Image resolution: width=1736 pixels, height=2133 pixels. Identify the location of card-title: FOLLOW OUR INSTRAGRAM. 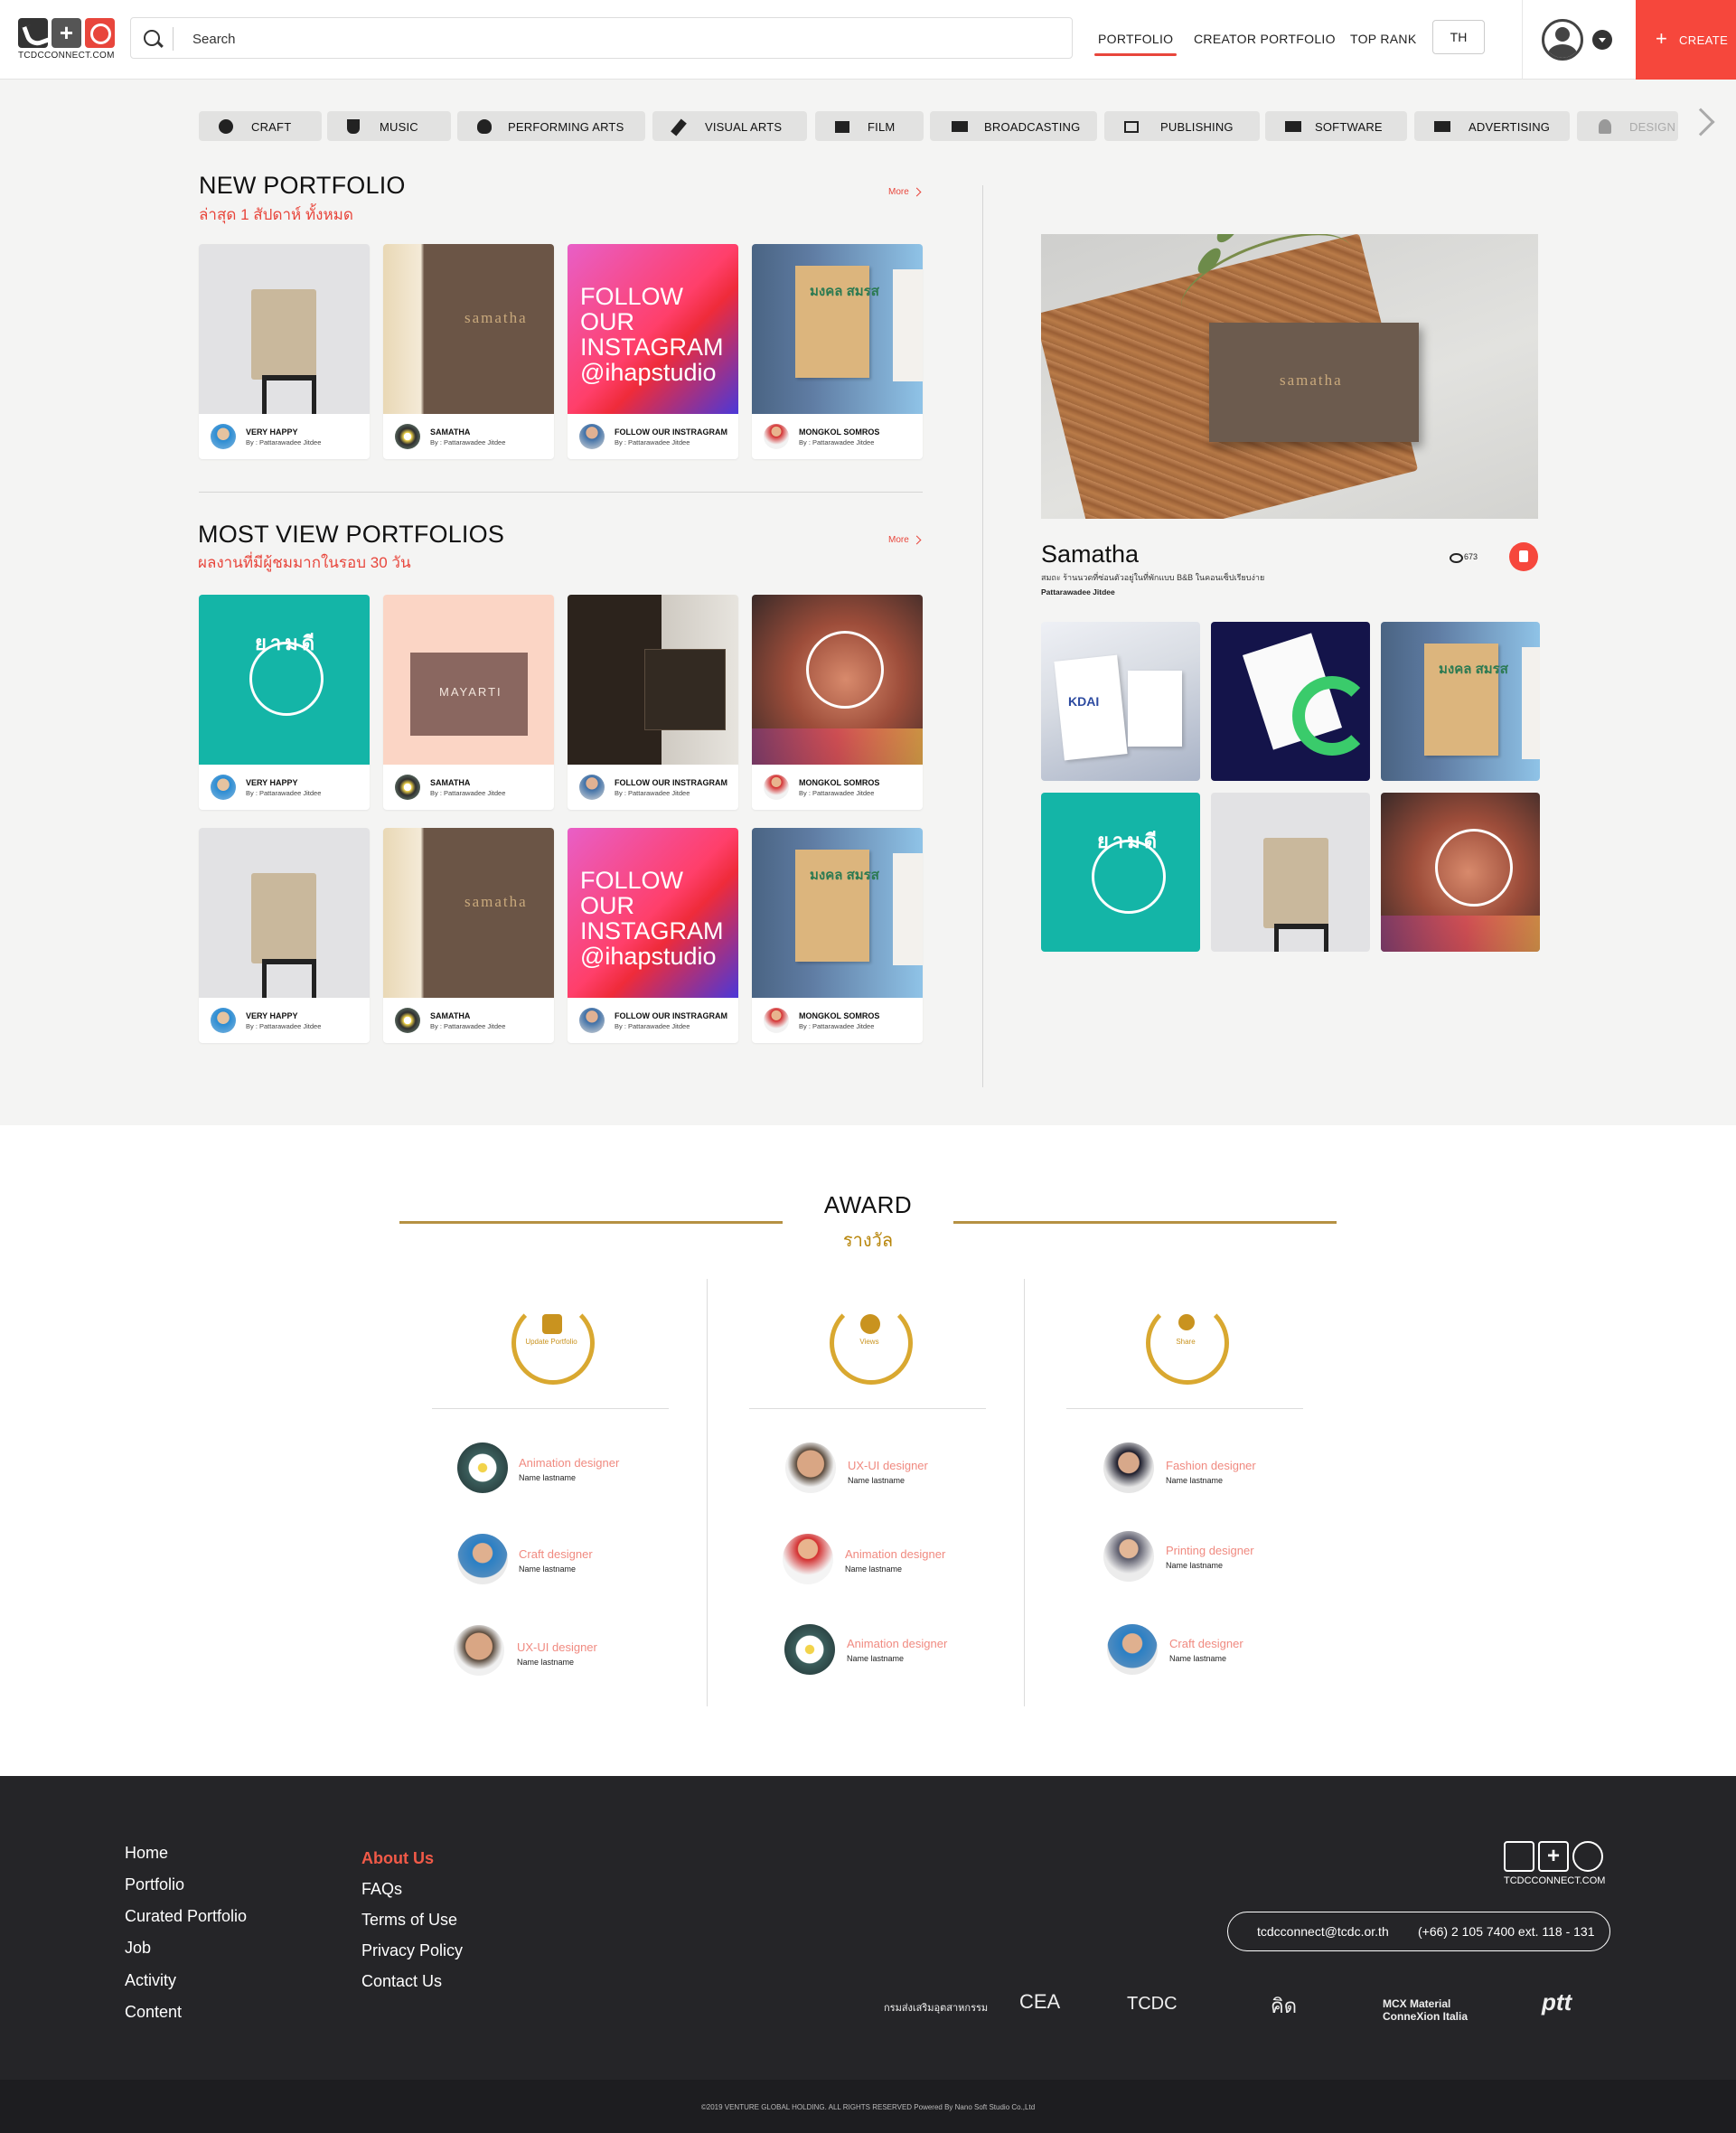
(671, 433).